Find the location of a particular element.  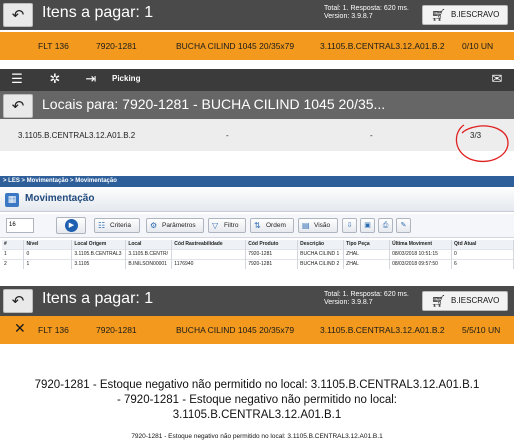

logout-icon: ⇥ is located at coordinates (91, 80).